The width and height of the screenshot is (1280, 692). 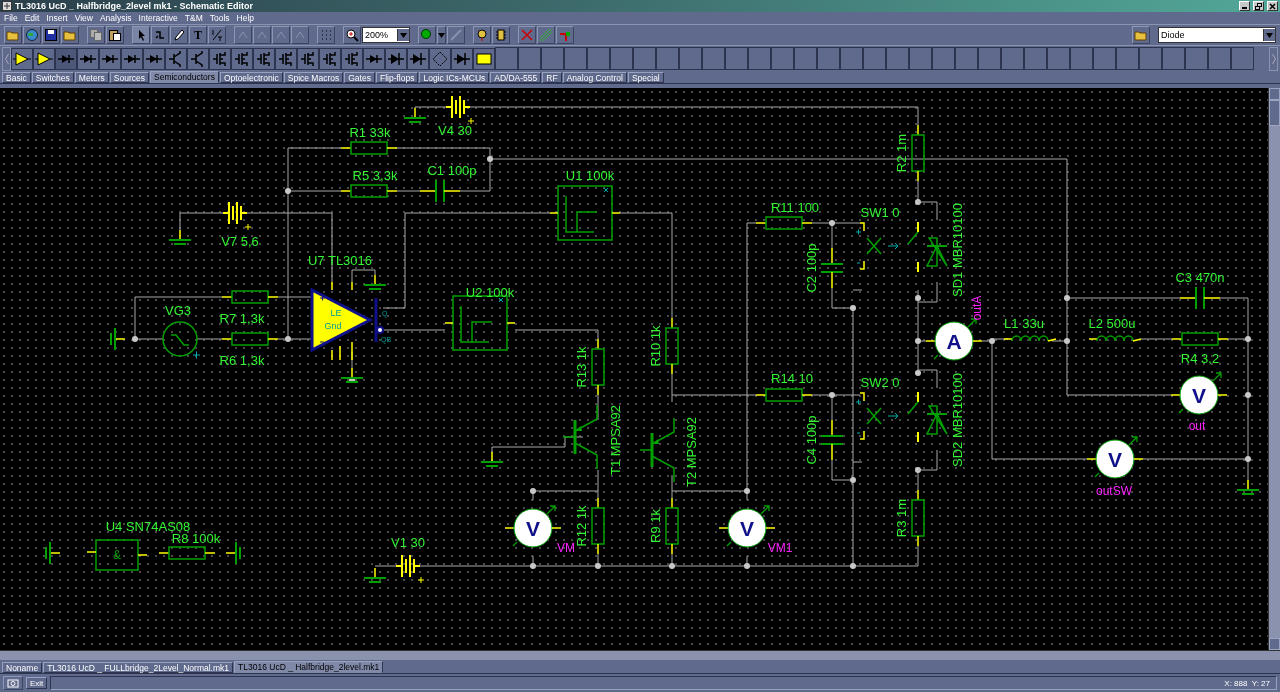 What do you see at coordinates (22, 667) in the screenshot?
I see `document-tab: Noname` at bounding box center [22, 667].